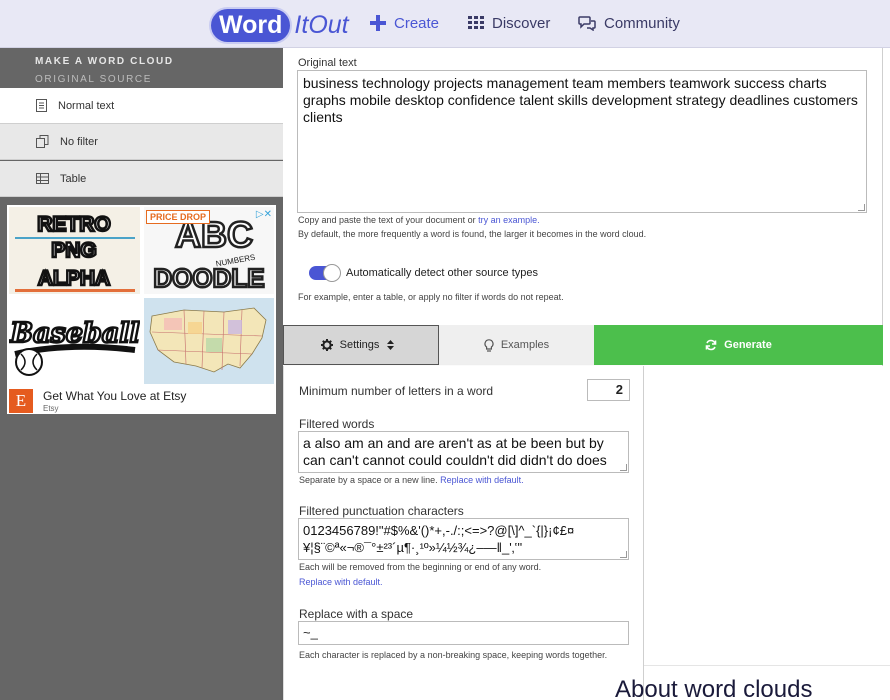 This screenshot has height=700, width=890. What do you see at coordinates (114, 396) in the screenshot?
I see `ad-headline: Get What You Love at Etsy` at bounding box center [114, 396].